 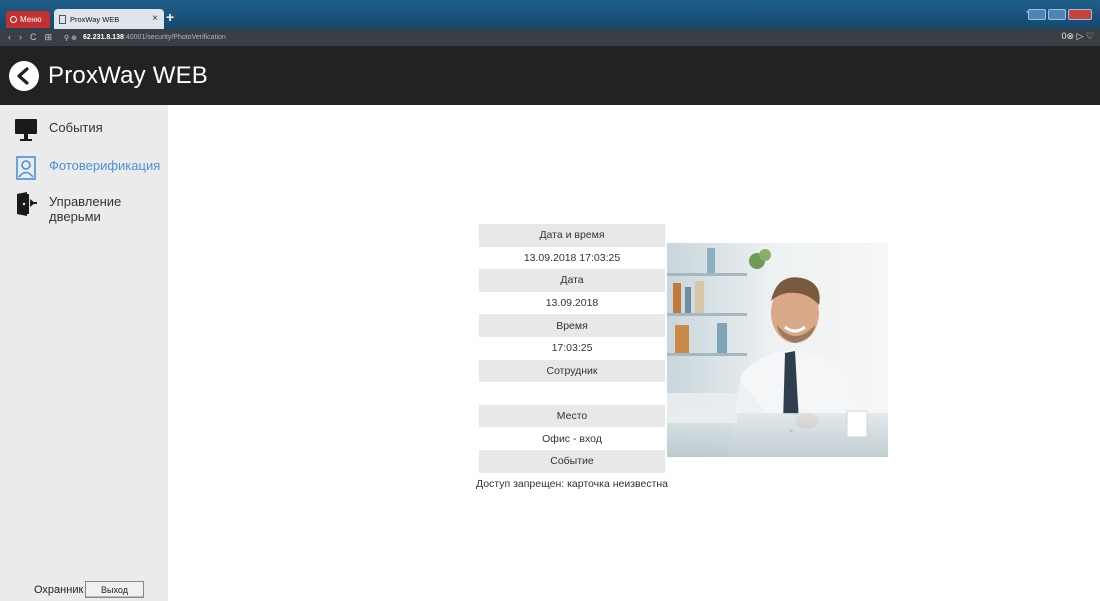 I want to click on time-label: Время, so click(x=572, y=325).